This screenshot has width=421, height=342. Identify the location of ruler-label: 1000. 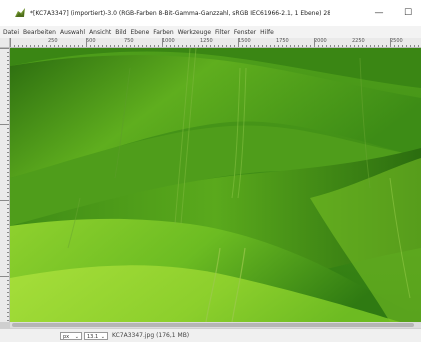
(168, 41).